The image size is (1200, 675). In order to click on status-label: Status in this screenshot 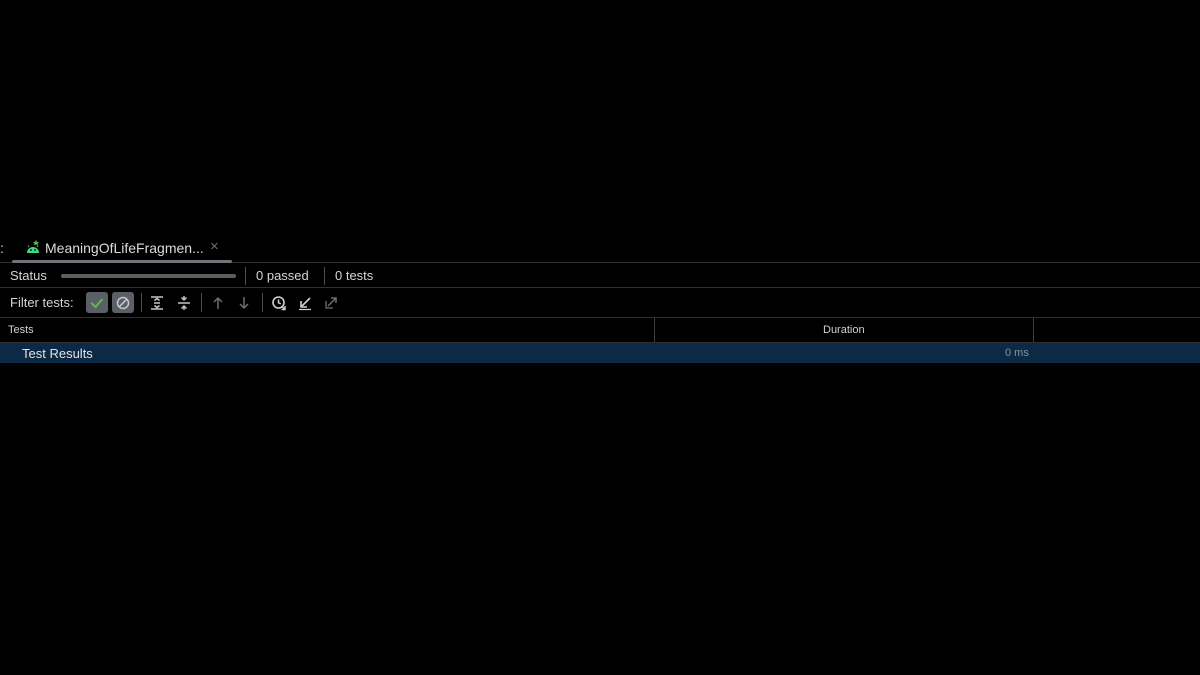, I will do `click(28, 275)`.